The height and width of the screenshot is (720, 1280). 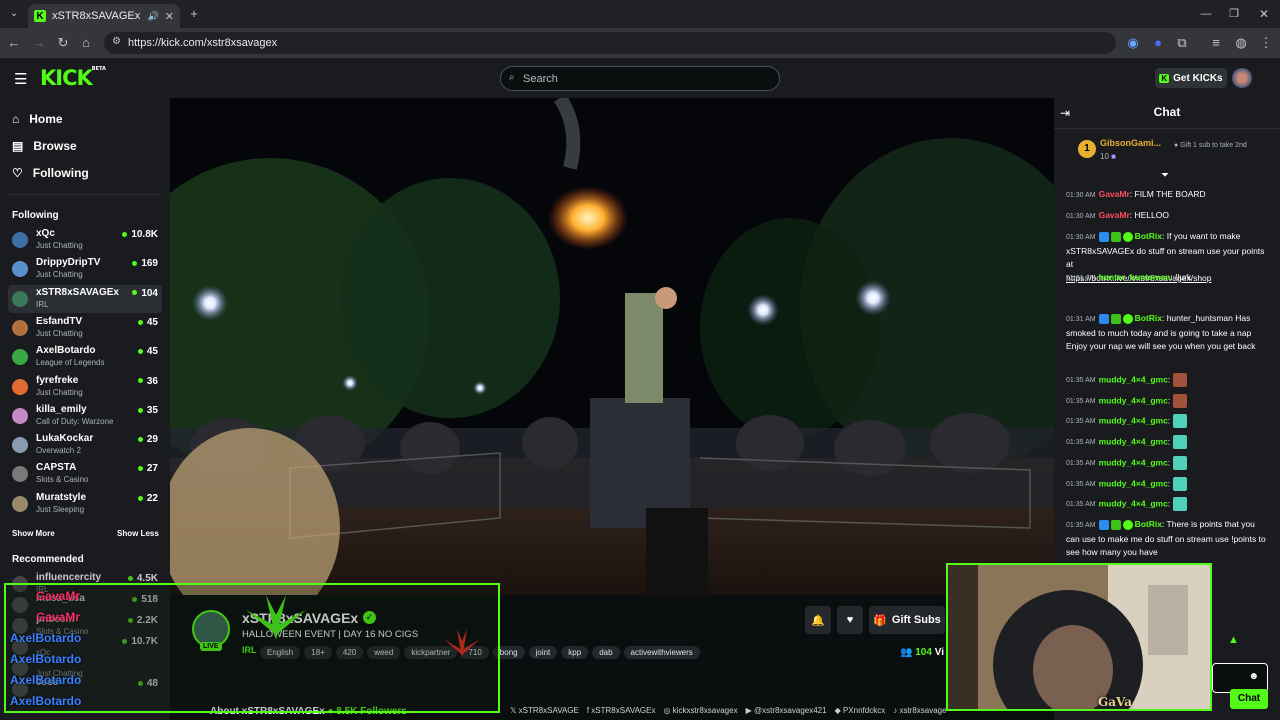 I want to click on following-channel: AxelBotardo League of Legends 45, so click(x=85, y=357).